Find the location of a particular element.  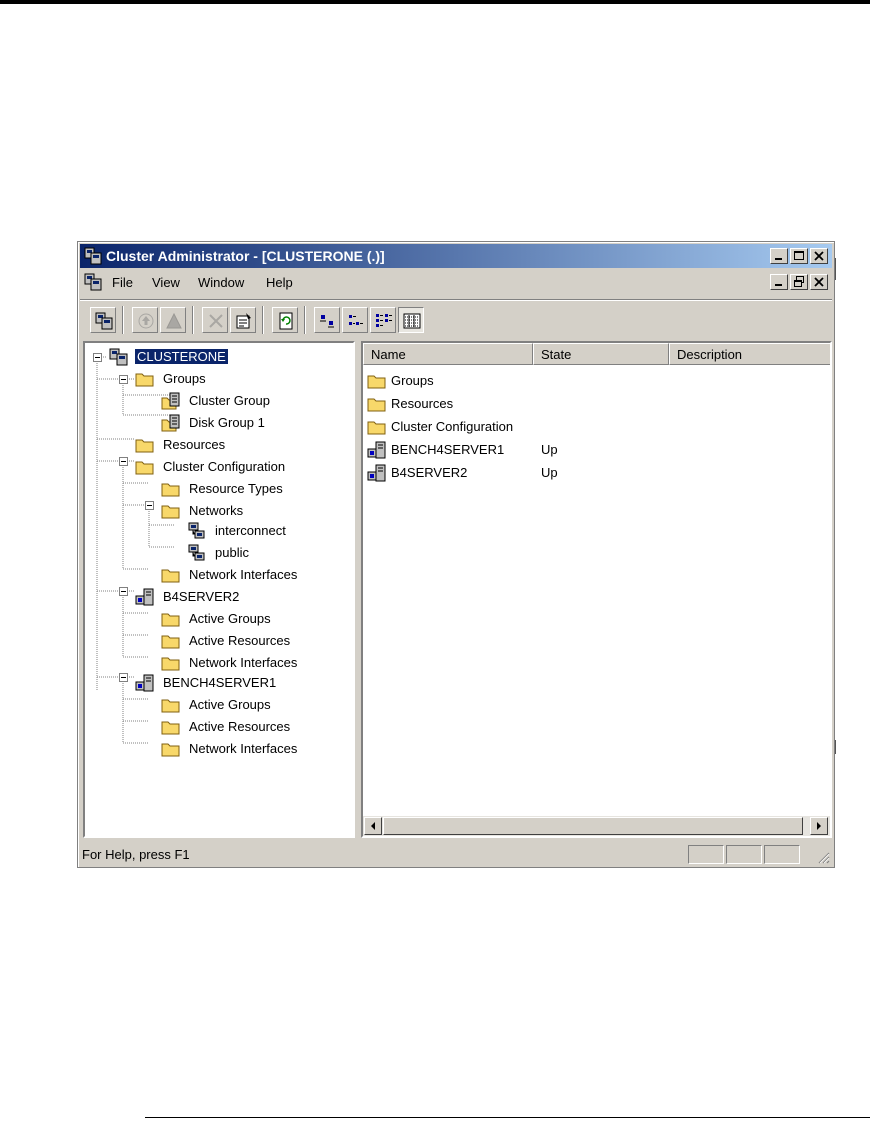

resize-grip-icon is located at coordinates (823, 857).